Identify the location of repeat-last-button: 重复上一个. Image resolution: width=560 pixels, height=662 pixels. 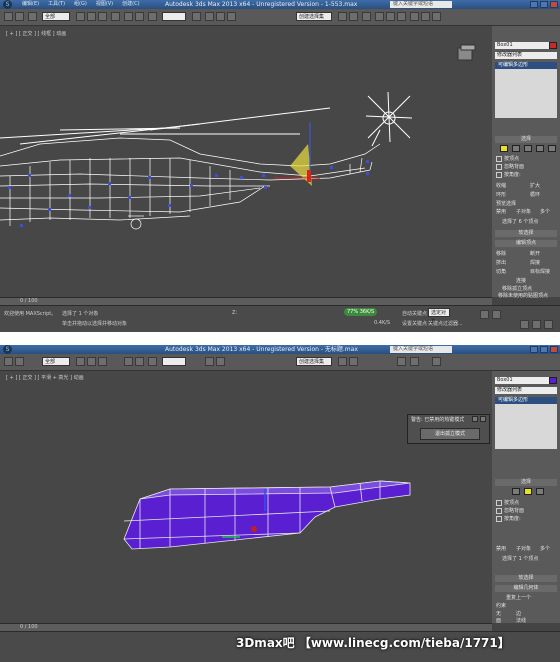
(518, 597).